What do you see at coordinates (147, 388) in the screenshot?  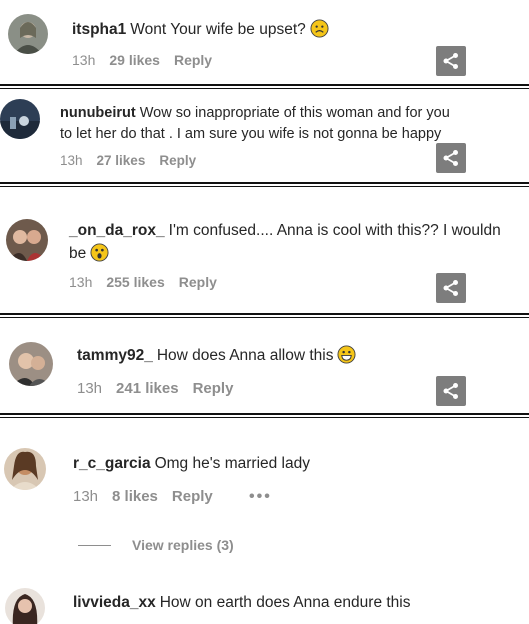 I see `likes-count: 241 likes` at bounding box center [147, 388].